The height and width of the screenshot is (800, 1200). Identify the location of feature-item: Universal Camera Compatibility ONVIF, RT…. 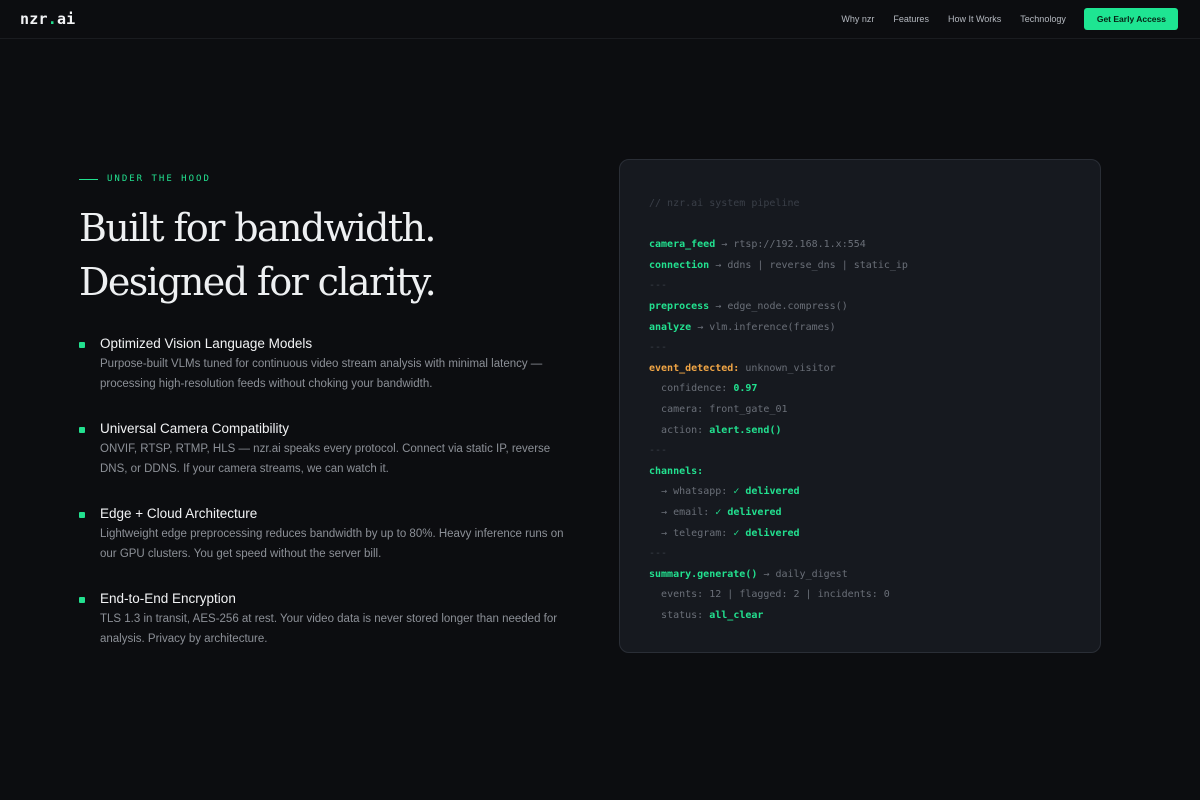
(324, 450).